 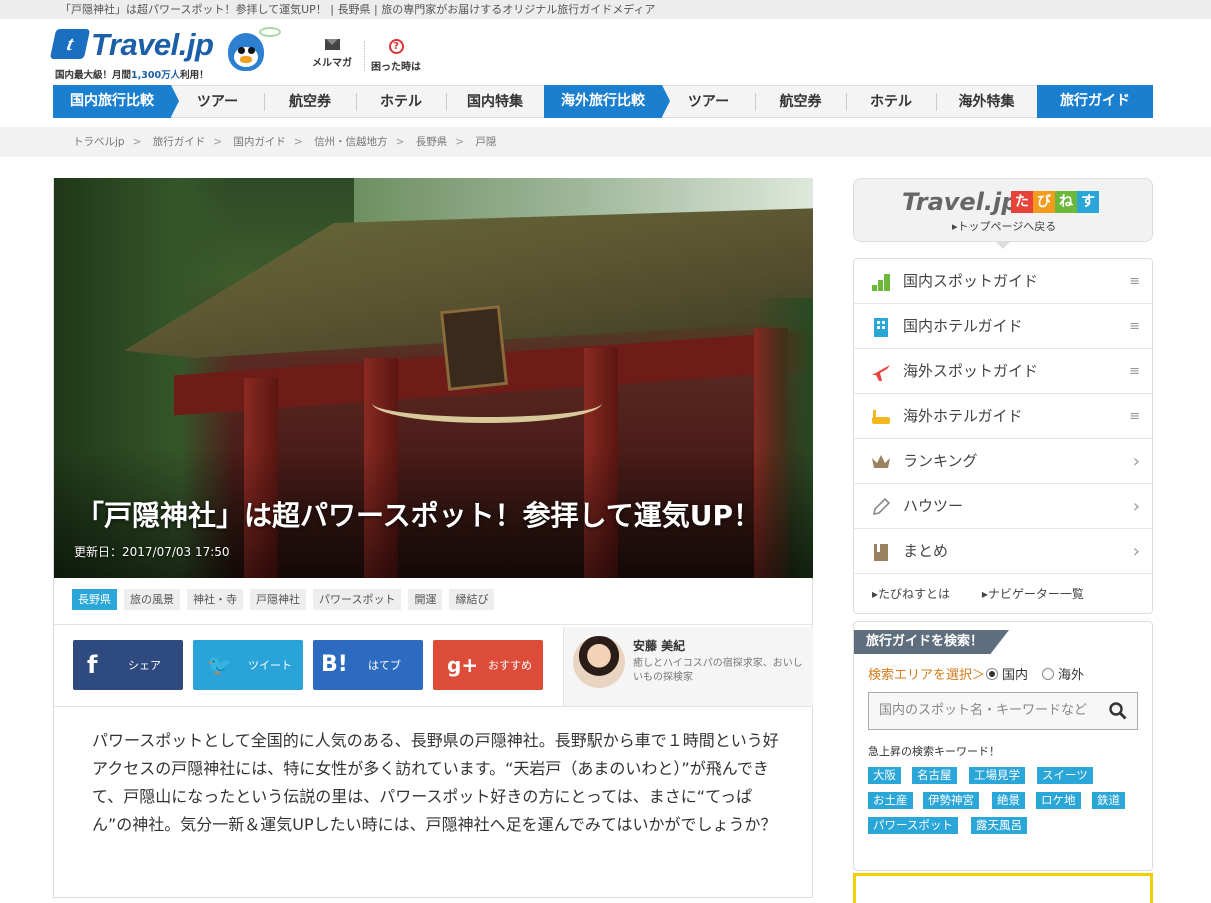 I want to click on menu-label: 国内ホテルガイド, so click(x=963, y=326).